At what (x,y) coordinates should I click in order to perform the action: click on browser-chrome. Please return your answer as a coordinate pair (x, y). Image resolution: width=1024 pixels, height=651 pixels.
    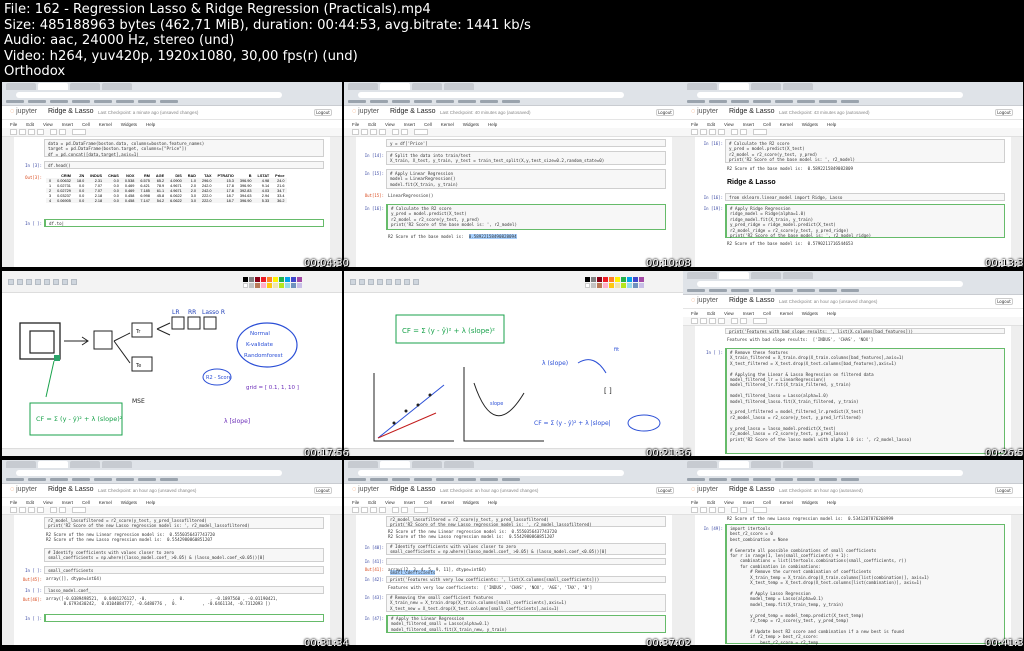
    Looking at the image, I should click on (853, 283).